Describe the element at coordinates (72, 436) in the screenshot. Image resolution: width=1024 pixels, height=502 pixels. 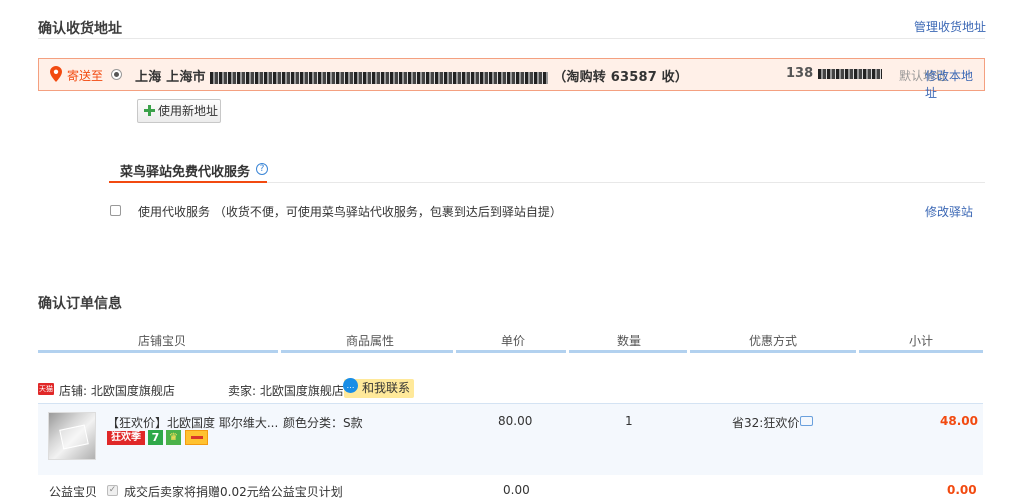
I see `product-thumbnail` at that location.